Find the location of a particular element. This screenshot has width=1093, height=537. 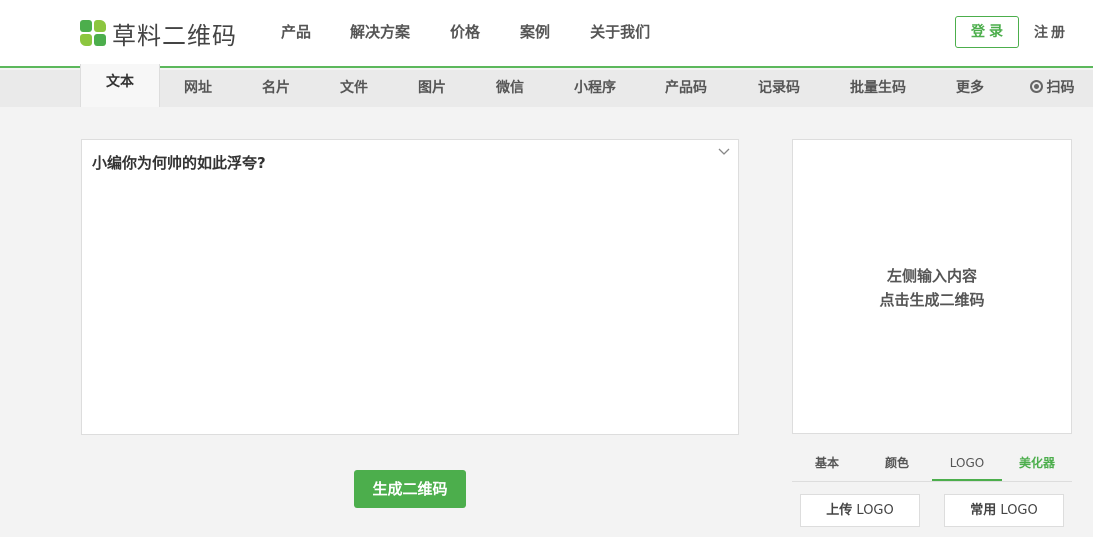

tab-more: 更多 is located at coordinates (970, 88).